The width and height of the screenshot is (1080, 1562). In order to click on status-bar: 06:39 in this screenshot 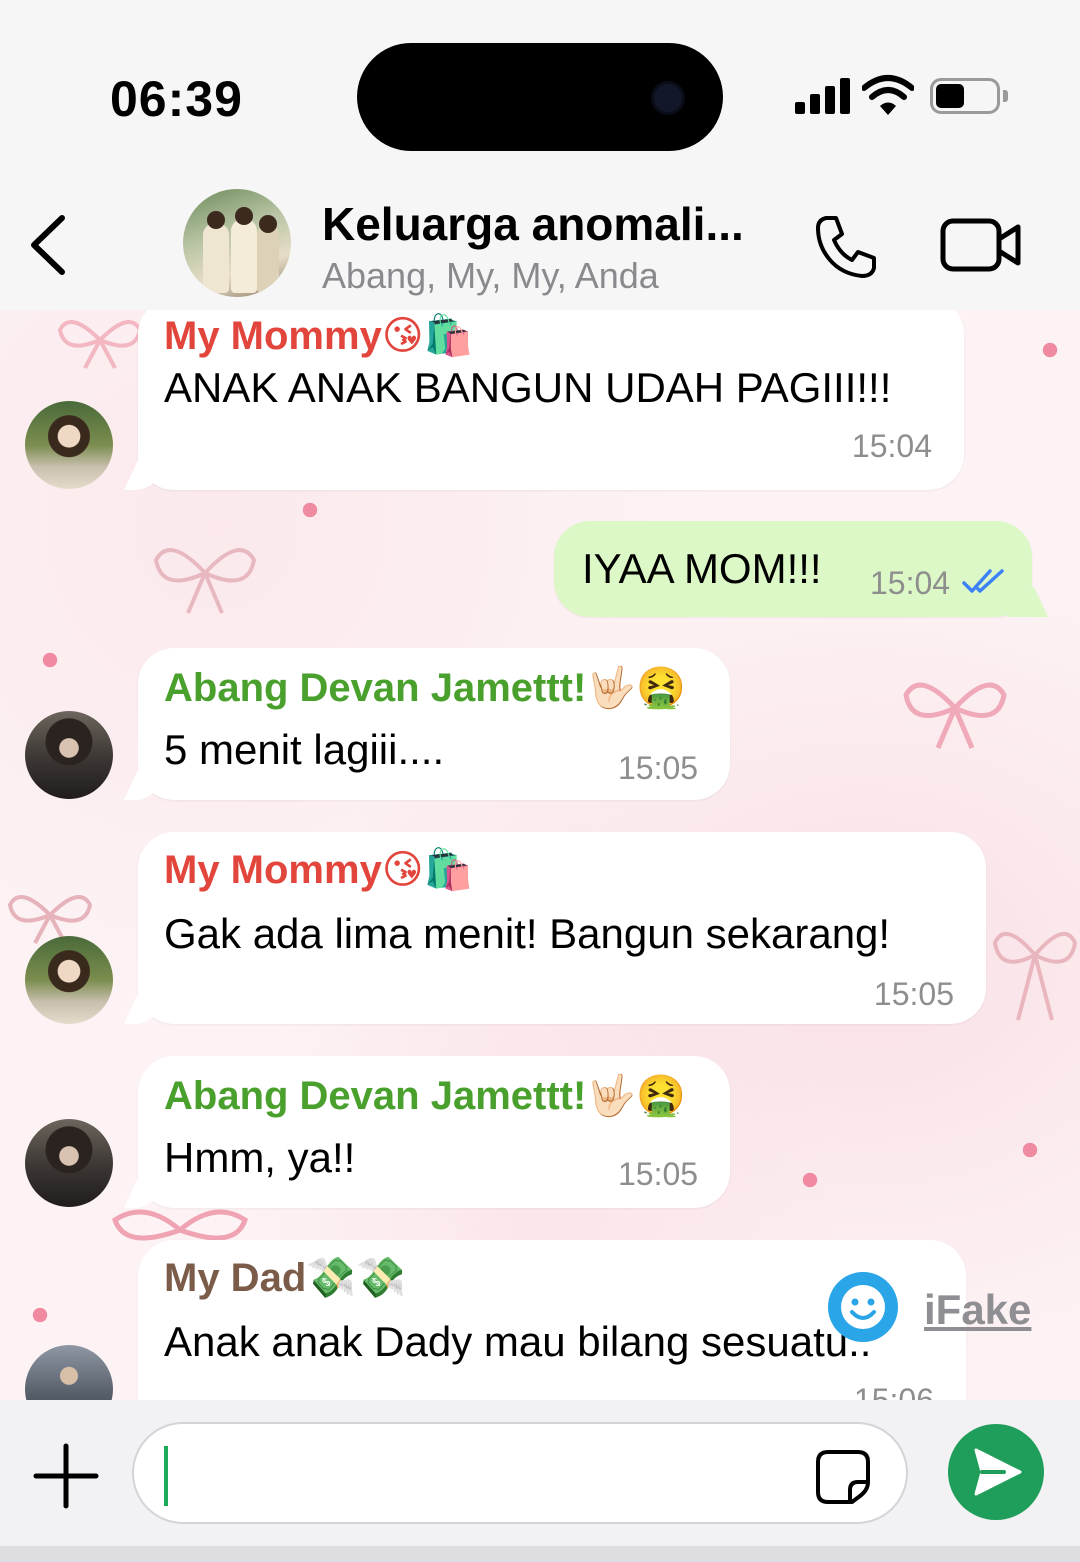, I will do `click(540, 92)`.